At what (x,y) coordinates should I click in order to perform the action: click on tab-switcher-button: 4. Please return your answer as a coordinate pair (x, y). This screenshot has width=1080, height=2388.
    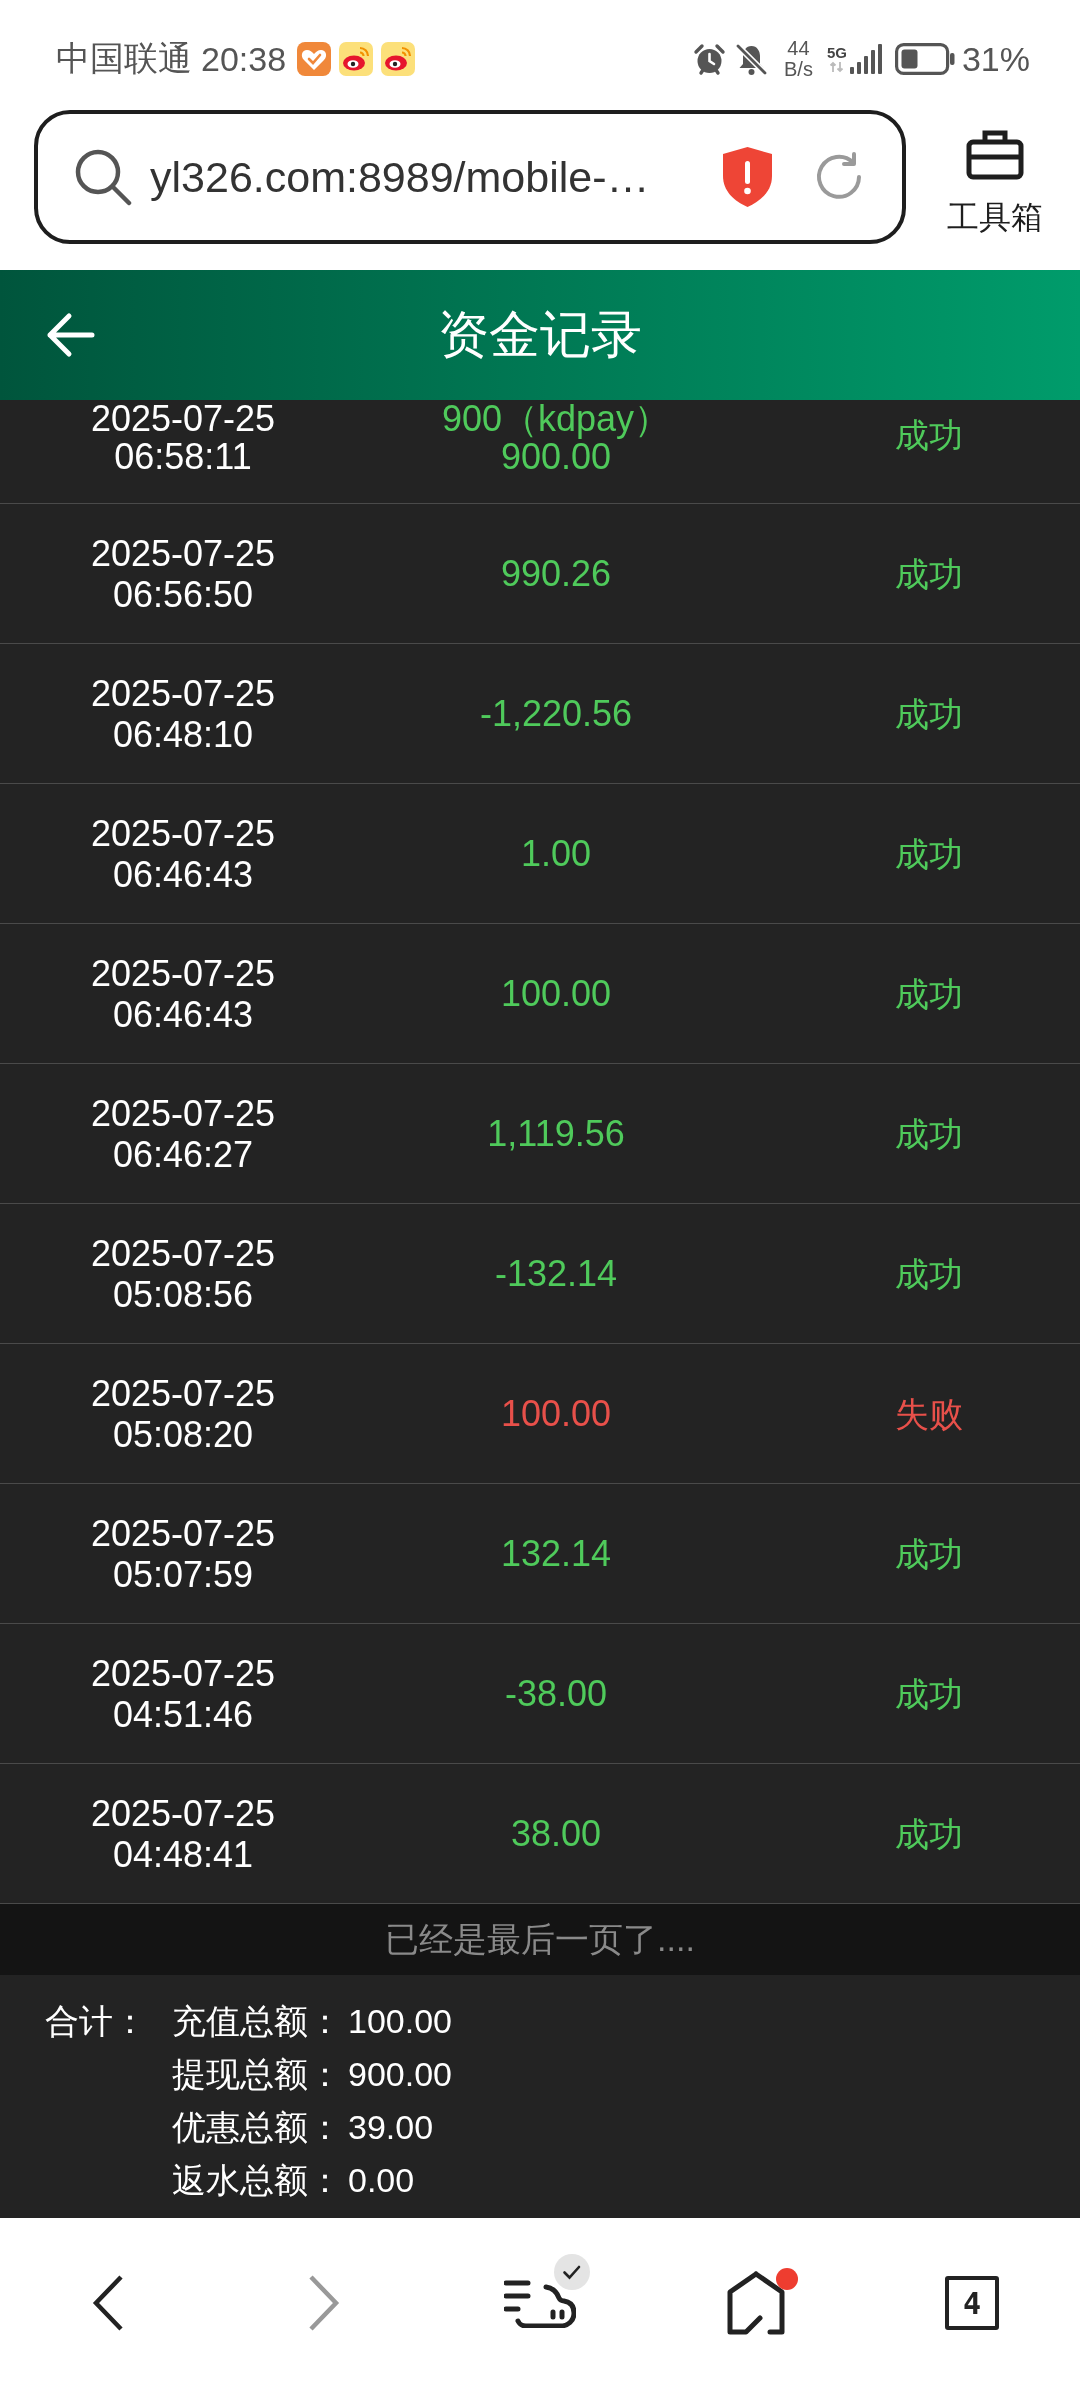
    Looking at the image, I should click on (972, 2303).